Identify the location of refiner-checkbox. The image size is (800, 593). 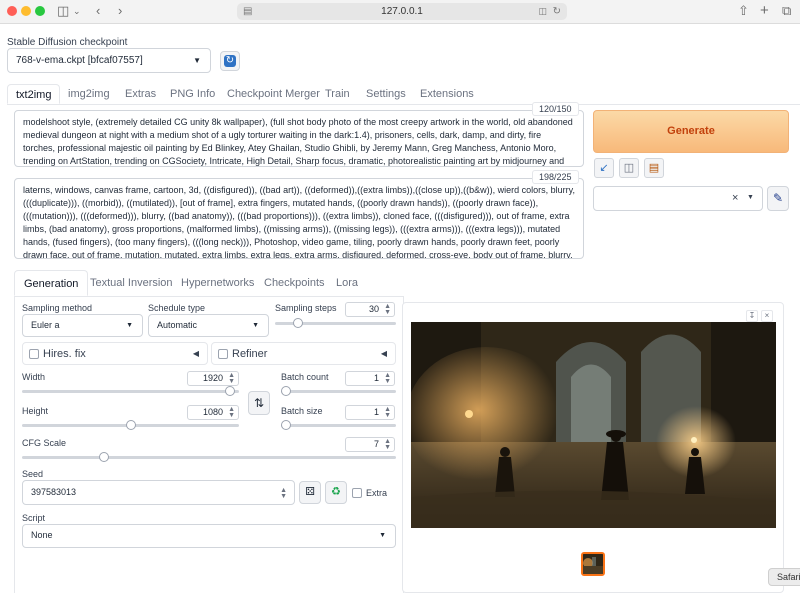
(223, 354).